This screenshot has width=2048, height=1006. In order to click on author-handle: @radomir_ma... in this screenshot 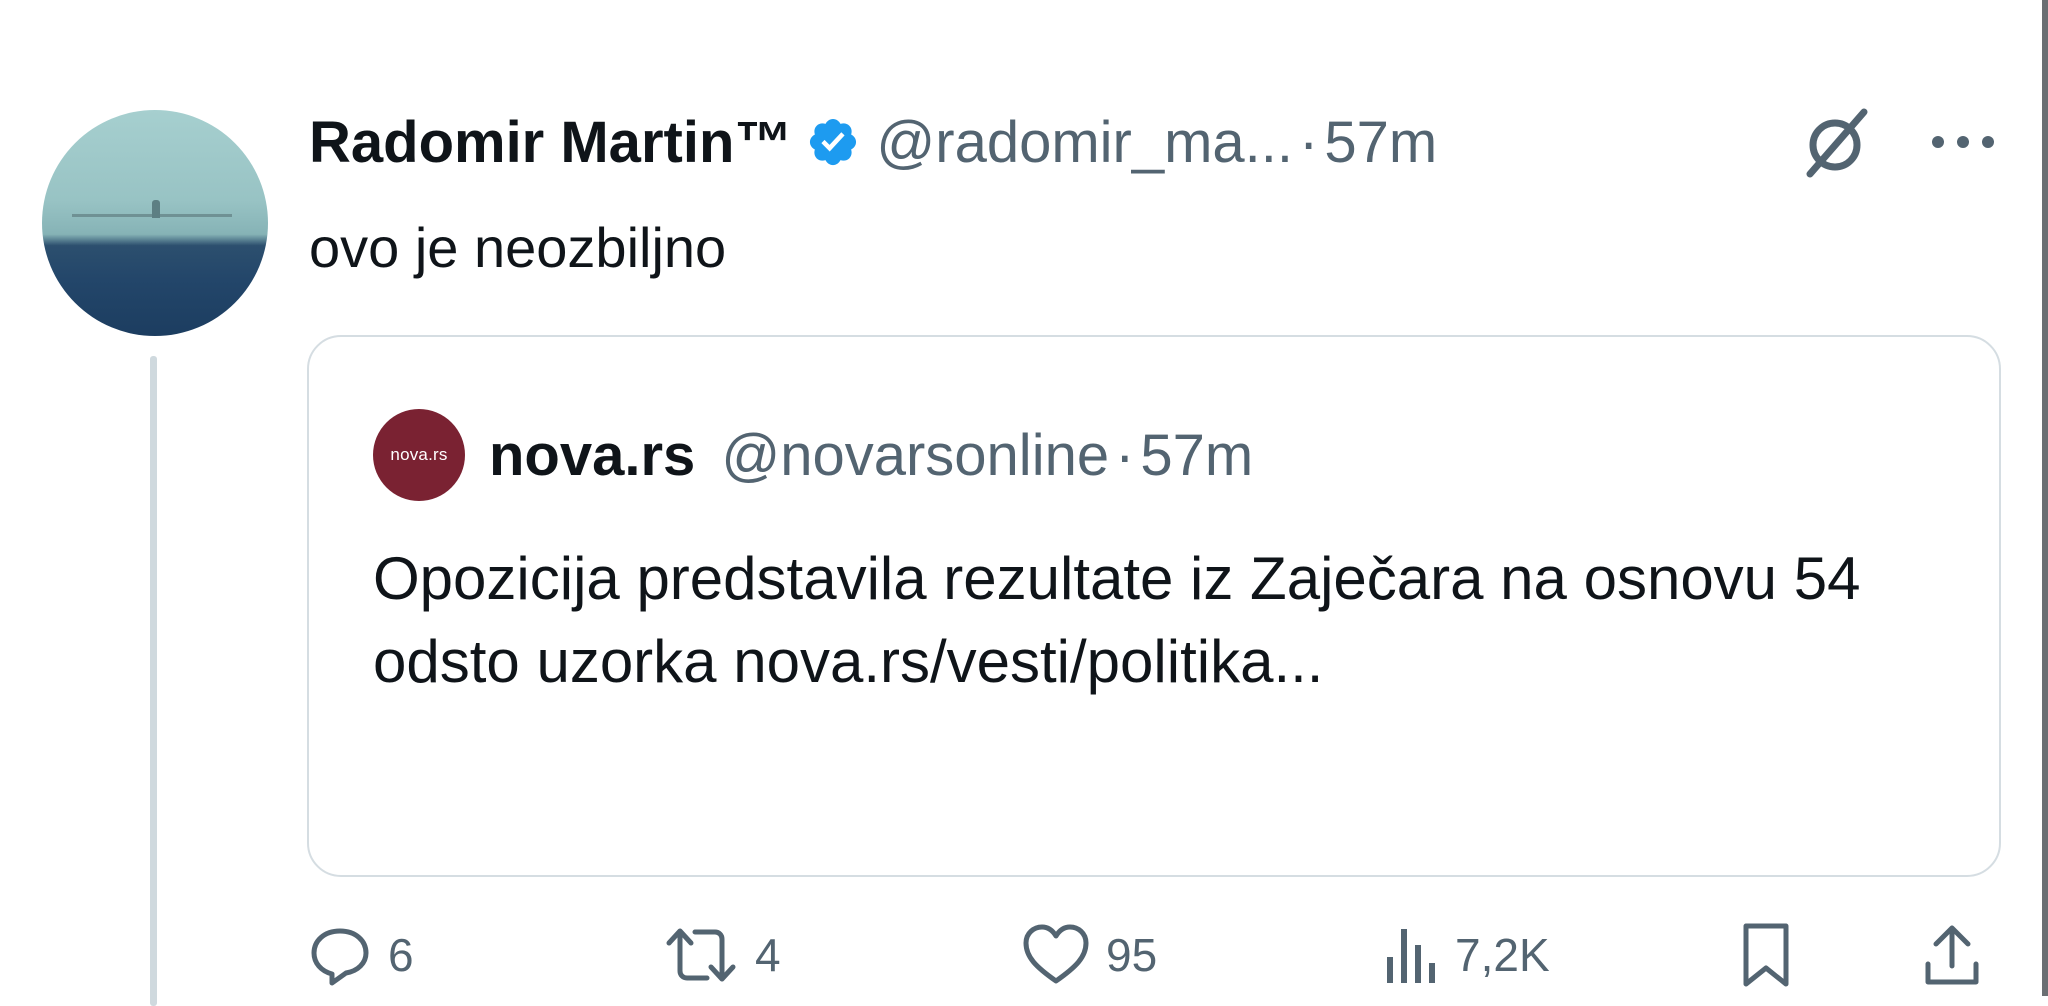, I will do `click(1084, 142)`.